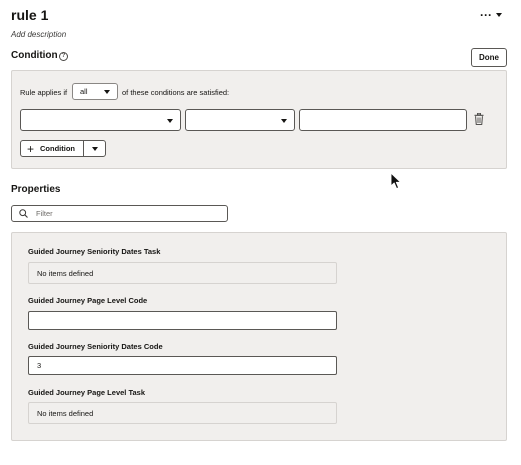  I want to click on condition-heading: Condition, so click(34, 55).